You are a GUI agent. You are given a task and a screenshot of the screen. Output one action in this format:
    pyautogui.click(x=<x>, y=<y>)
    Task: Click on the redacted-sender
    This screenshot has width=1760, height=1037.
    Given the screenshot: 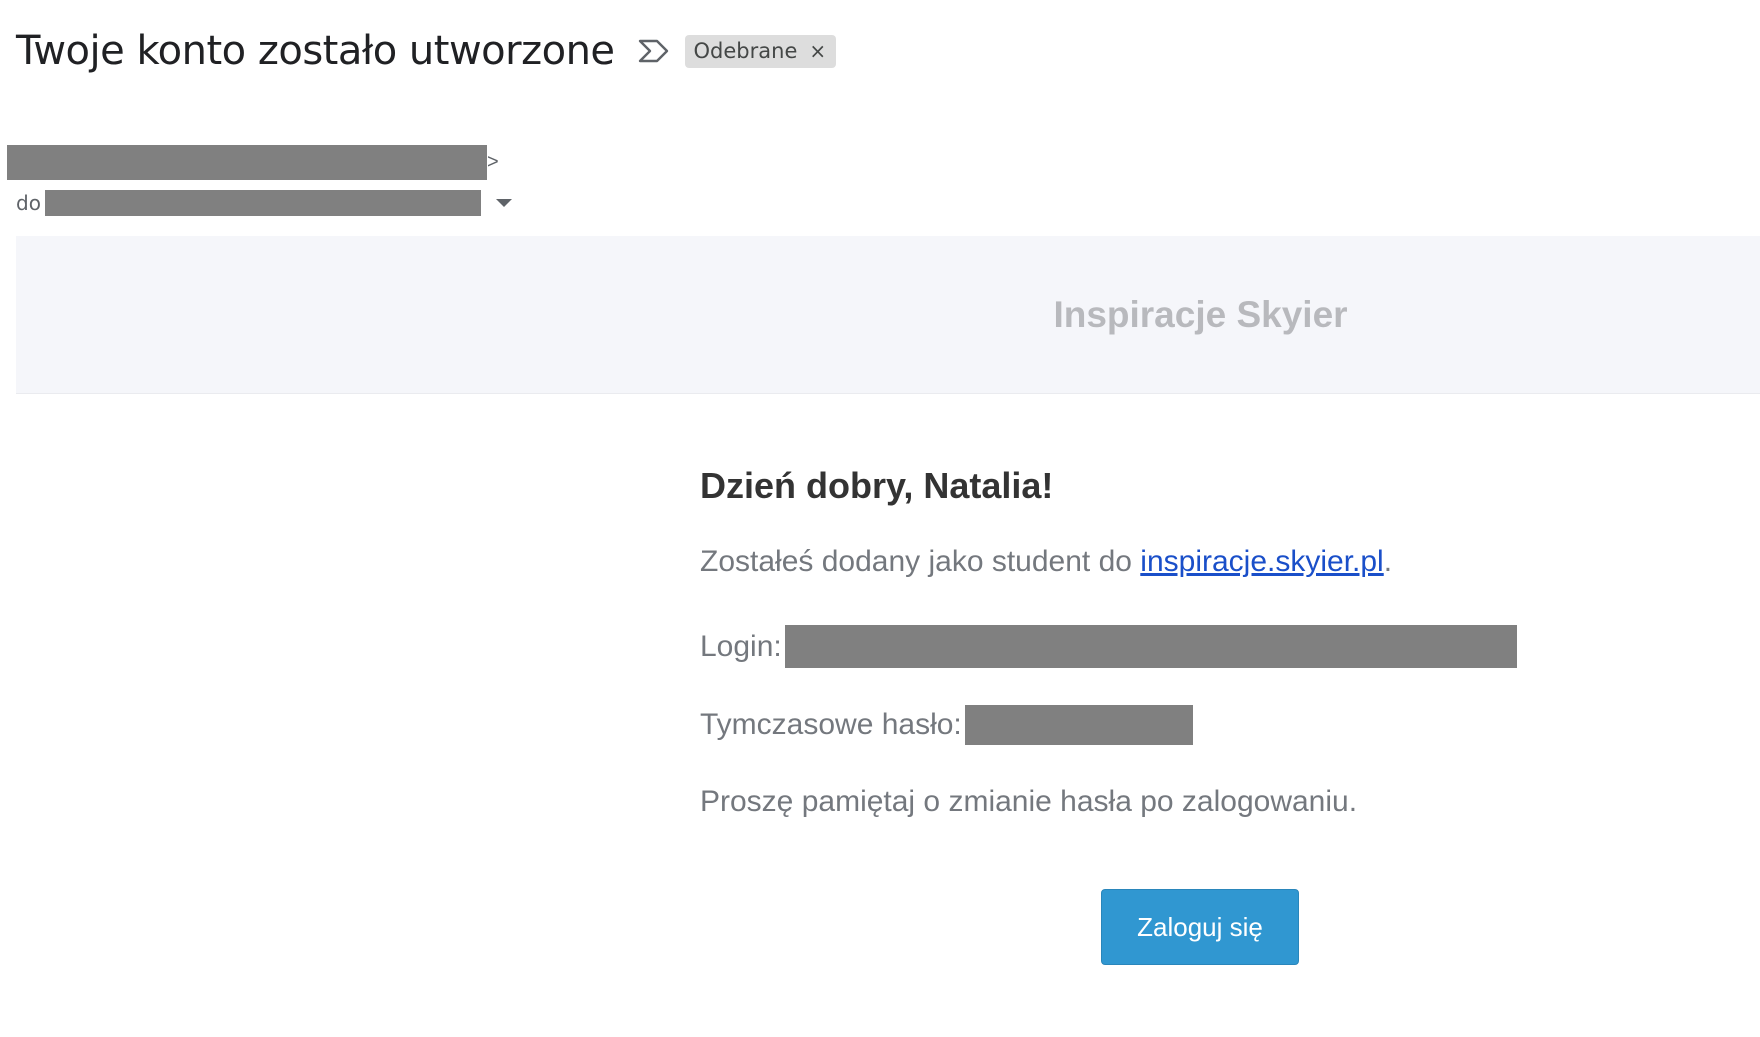 What is the action you would take?
    pyautogui.click(x=247, y=162)
    